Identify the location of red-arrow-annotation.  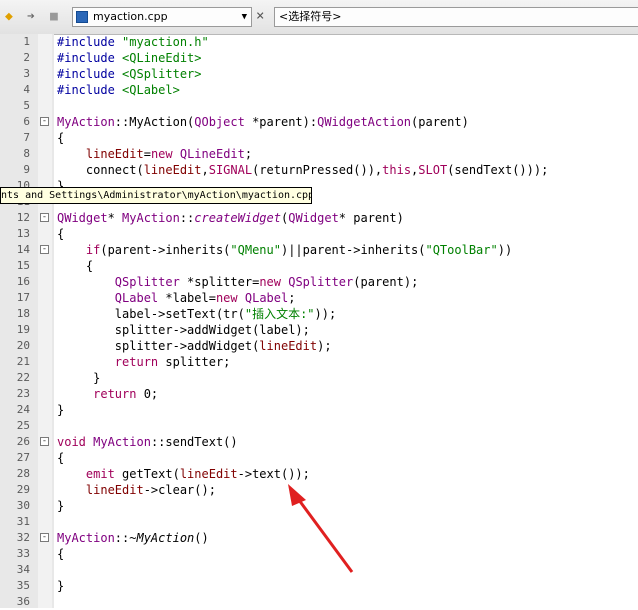
(321, 528).